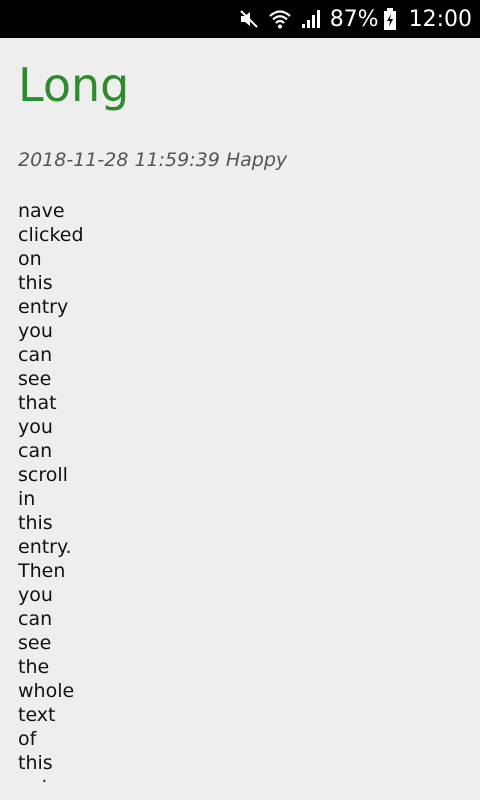 The height and width of the screenshot is (800, 480). Describe the element at coordinates (27, 739) in the screenshot. I see `body-word: of` at that location.